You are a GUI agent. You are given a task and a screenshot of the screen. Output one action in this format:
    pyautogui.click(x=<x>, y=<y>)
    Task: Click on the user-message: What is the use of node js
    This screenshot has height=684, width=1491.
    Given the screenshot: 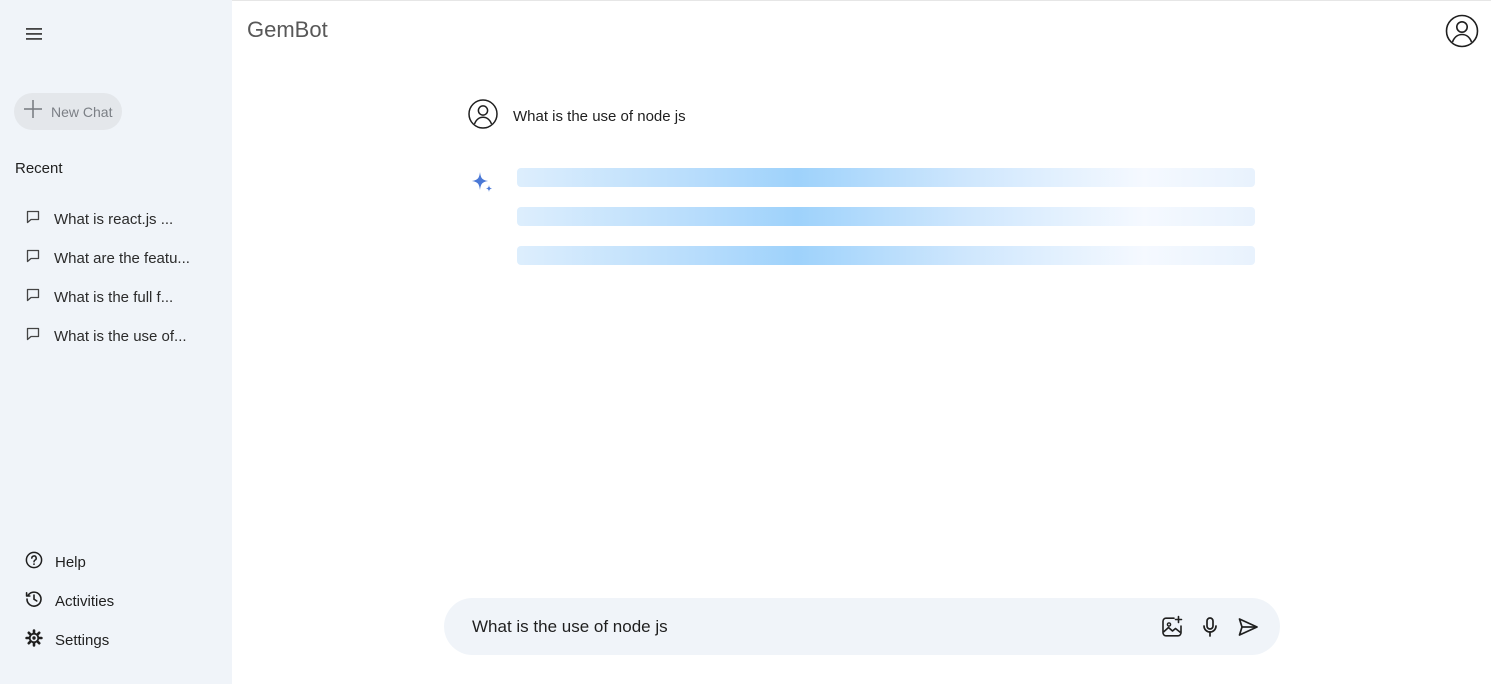 What is the action you would take?
    pyautogui.click(x=576, y=116)
    